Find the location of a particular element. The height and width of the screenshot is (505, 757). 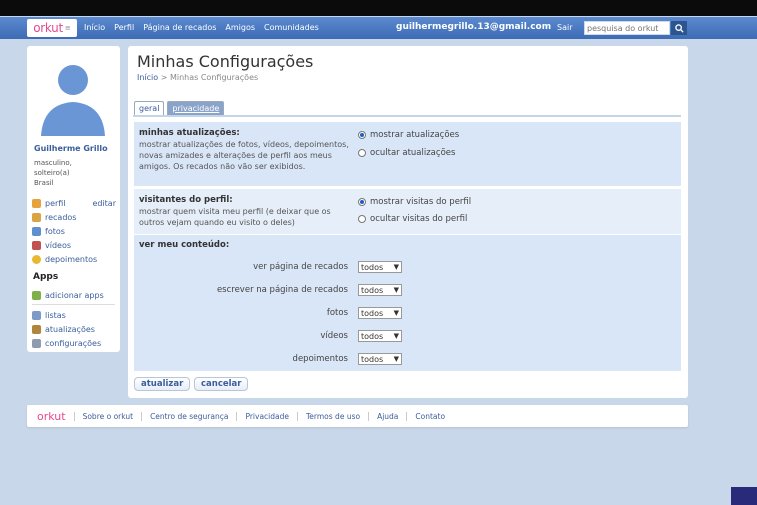

testimonial-icon is located at coordinates (36, 259).